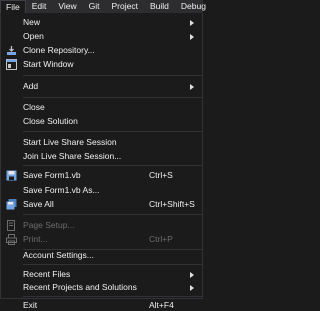  Describe the element at coordinates (101, 175) in the screenshot. I see `menu-item-save: Save Form1.vb Ctrl+S` at that location.